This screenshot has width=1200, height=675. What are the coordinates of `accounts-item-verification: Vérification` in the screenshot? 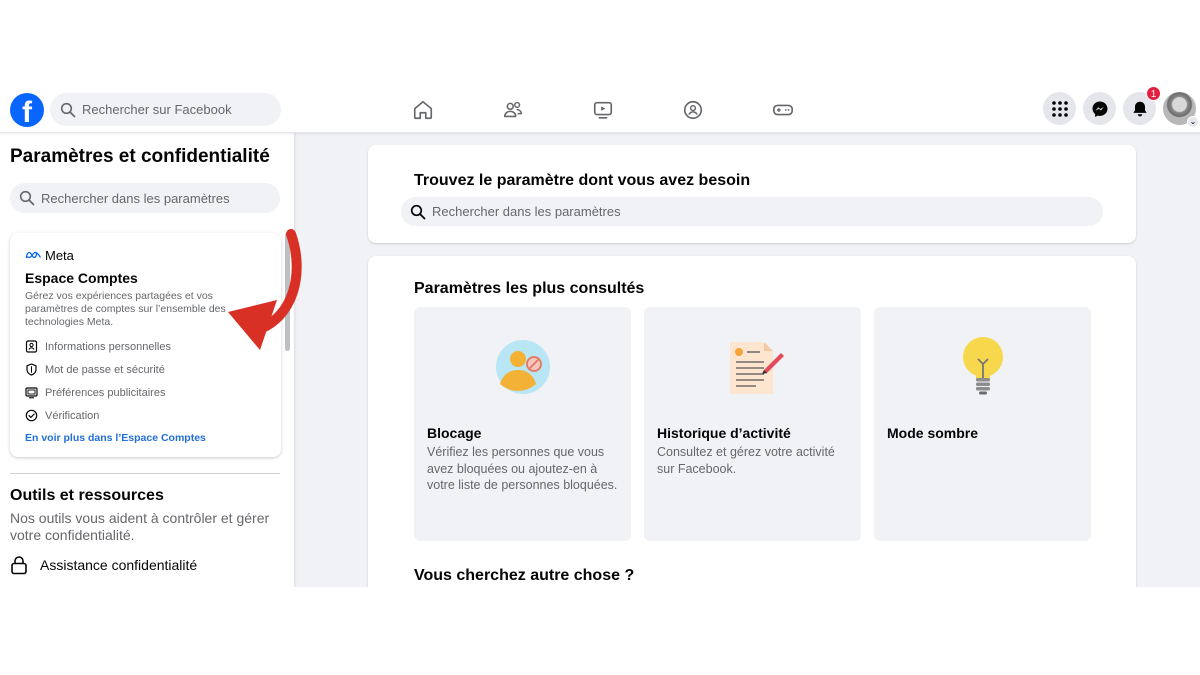 It's located at (145, 415).